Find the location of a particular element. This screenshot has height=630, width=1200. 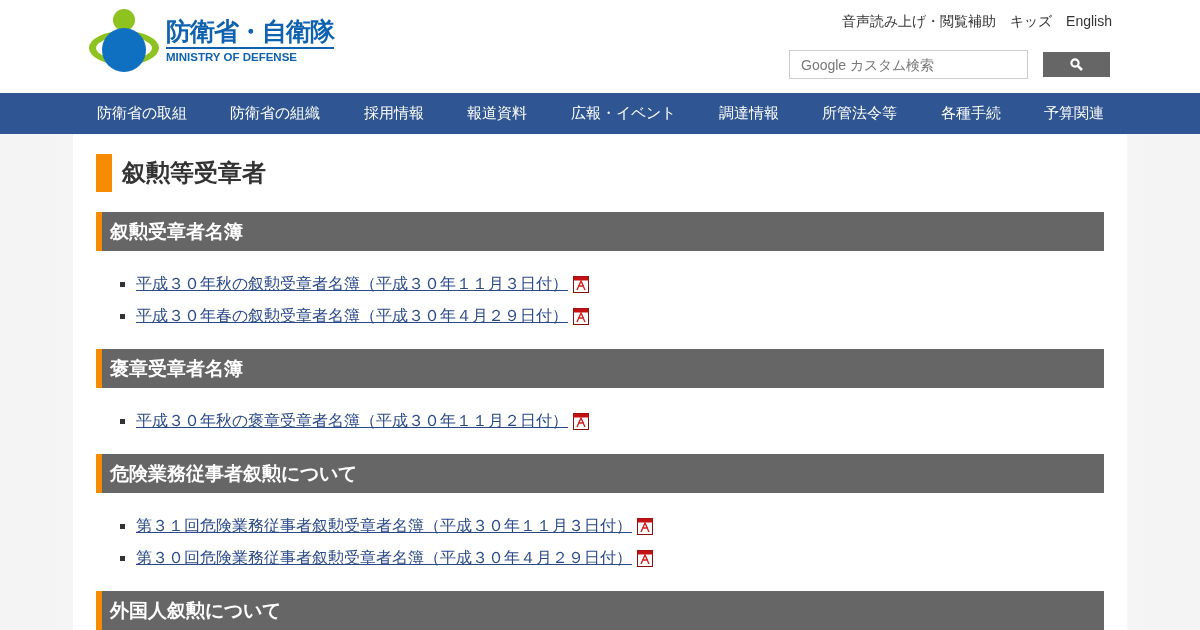

nav-link: 報道資料 is located at coordinates (497, 113).